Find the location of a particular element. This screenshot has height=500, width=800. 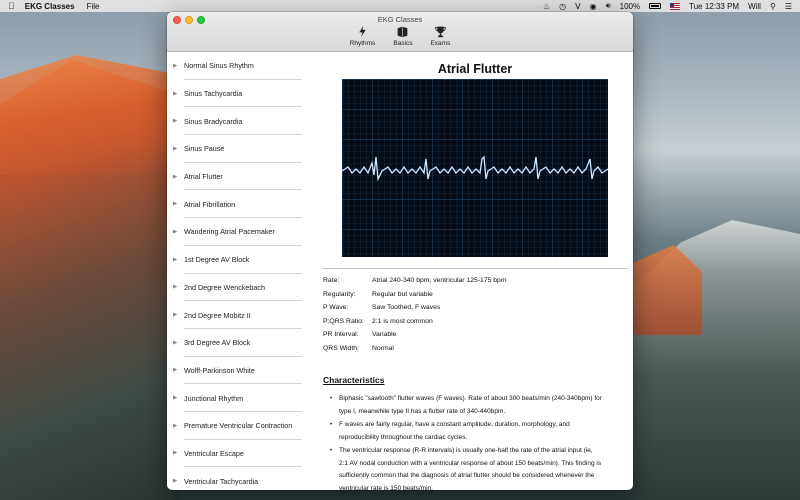

menu-app-name: EKG Classes is located at coordinates (50, 6).